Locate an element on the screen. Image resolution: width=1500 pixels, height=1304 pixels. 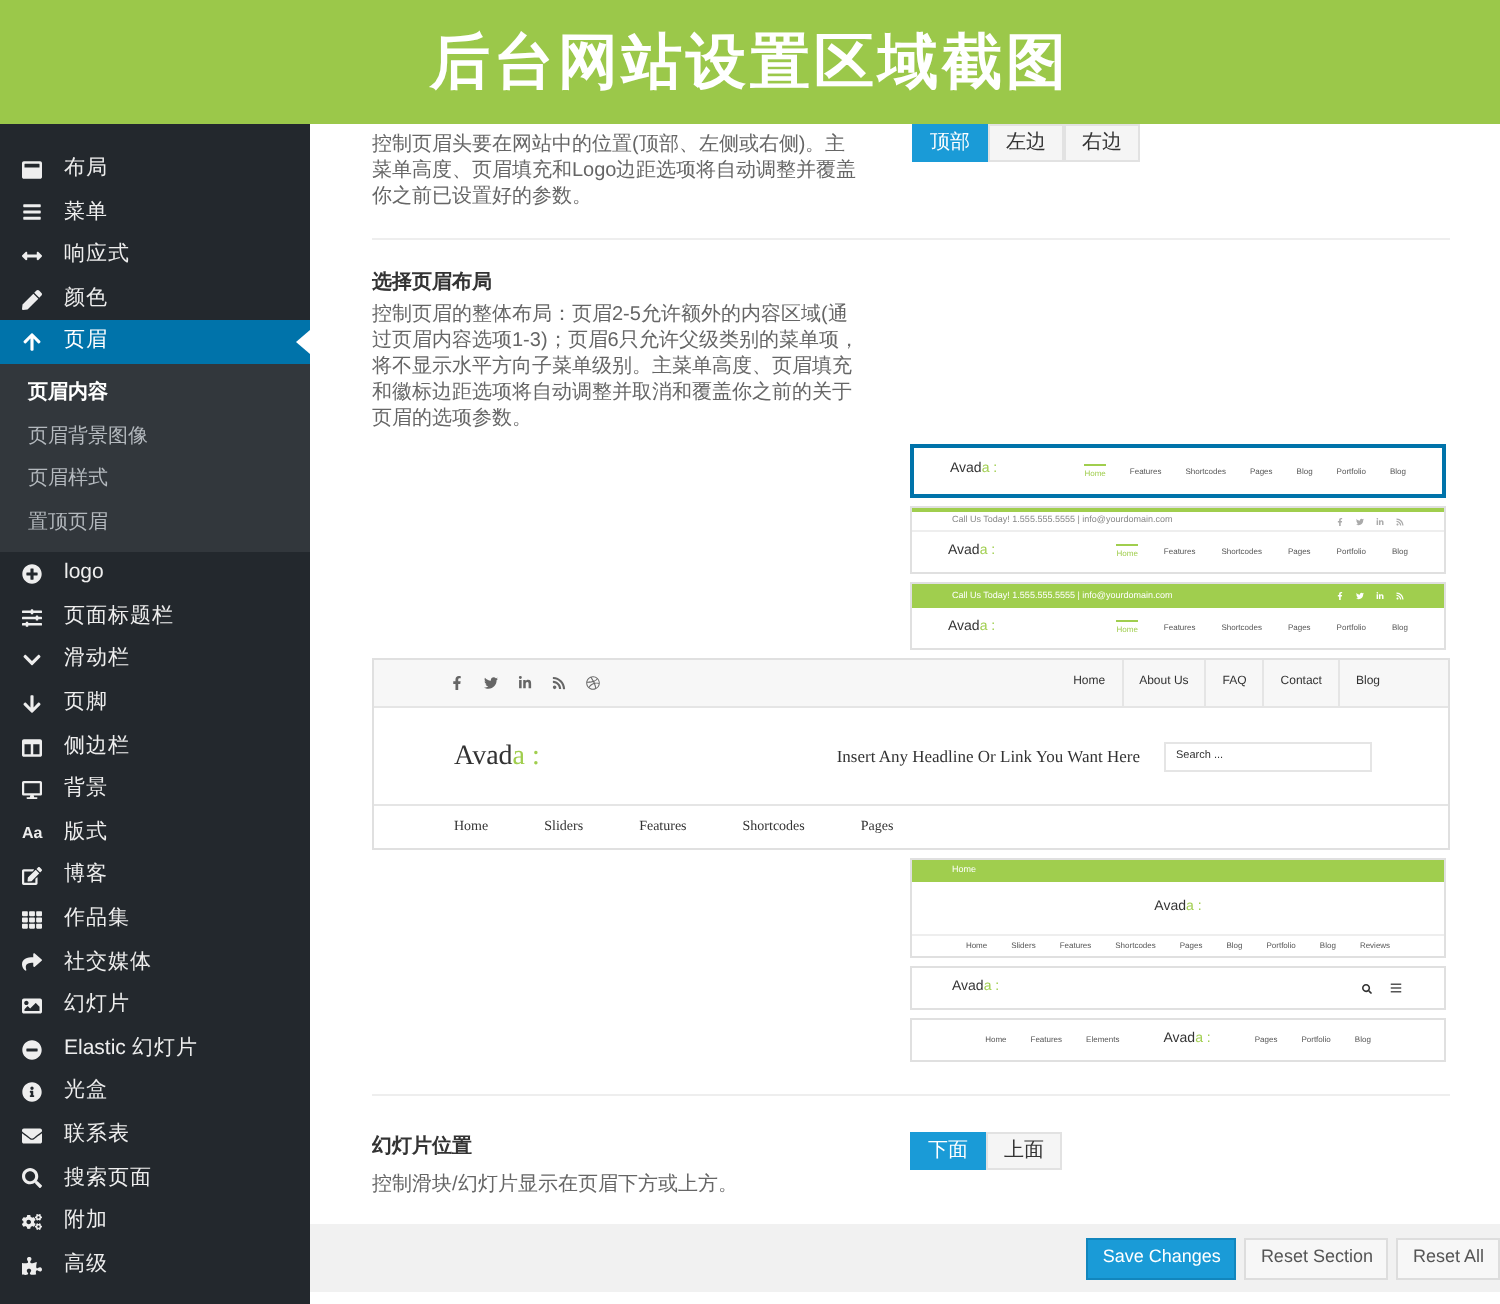
section-description: 控制页眉的整体布局：页眉2-5允许额外的内容区域(通过页眉内容选项1-3)；页眉6只允许父级类别的菜单项，将不显示水平方向子菜单级别。主菜单高度、页眉填充和徽标边距选项将自动调整并取消和覆盖你之前的关于页眉的选项参数。 is located at coordinates (616, 367).